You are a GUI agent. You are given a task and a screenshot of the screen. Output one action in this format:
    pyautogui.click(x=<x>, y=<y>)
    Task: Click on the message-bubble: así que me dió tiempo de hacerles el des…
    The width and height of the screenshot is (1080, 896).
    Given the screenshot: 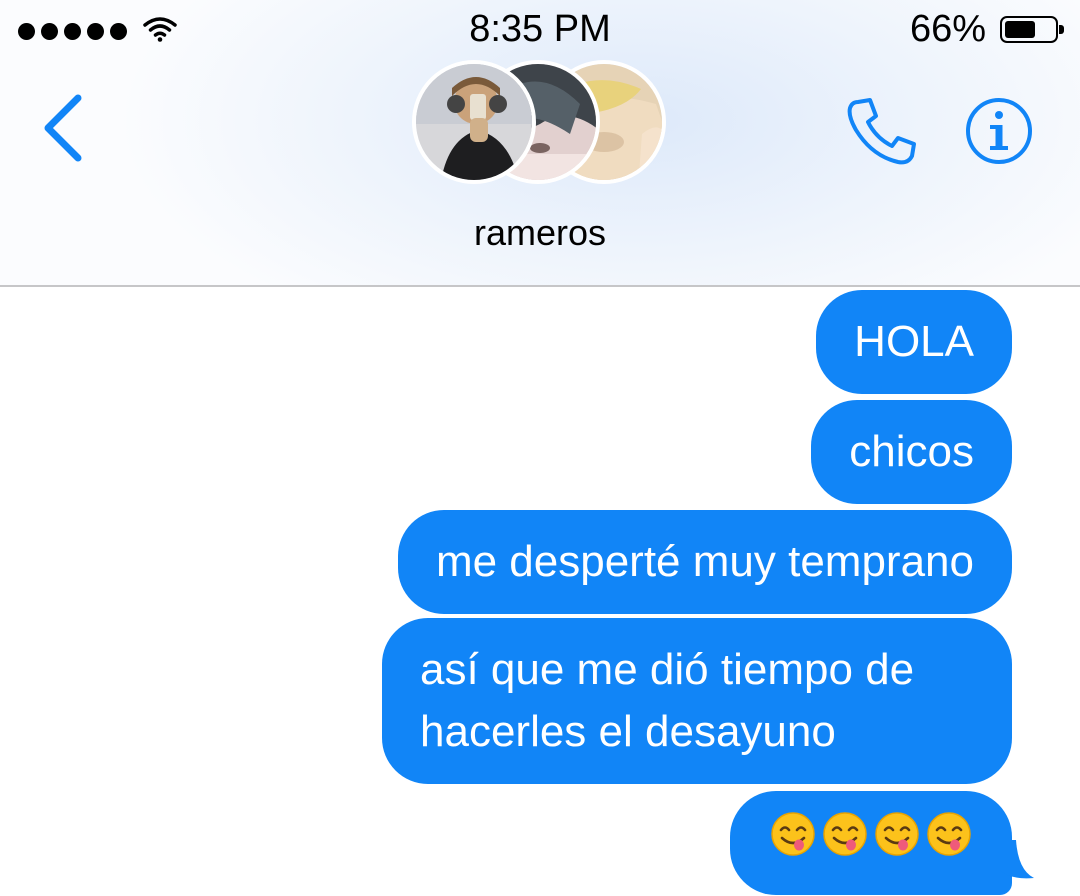 What is the action you would take?
    pyautogui.click(x=697, y=701)
    